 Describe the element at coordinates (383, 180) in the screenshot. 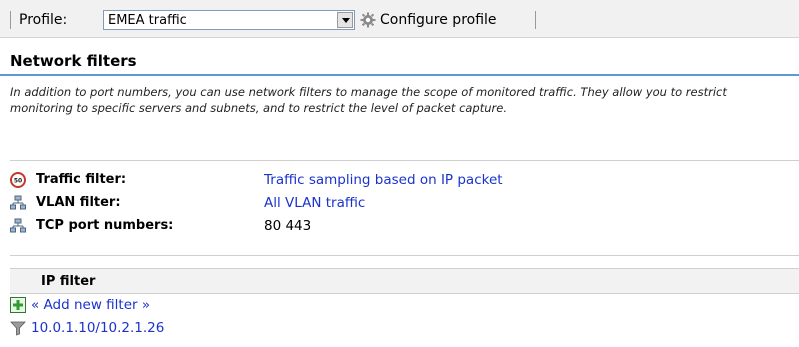

I see `traffic-filter-link: Traffic sampling based on IP packet` at that location.